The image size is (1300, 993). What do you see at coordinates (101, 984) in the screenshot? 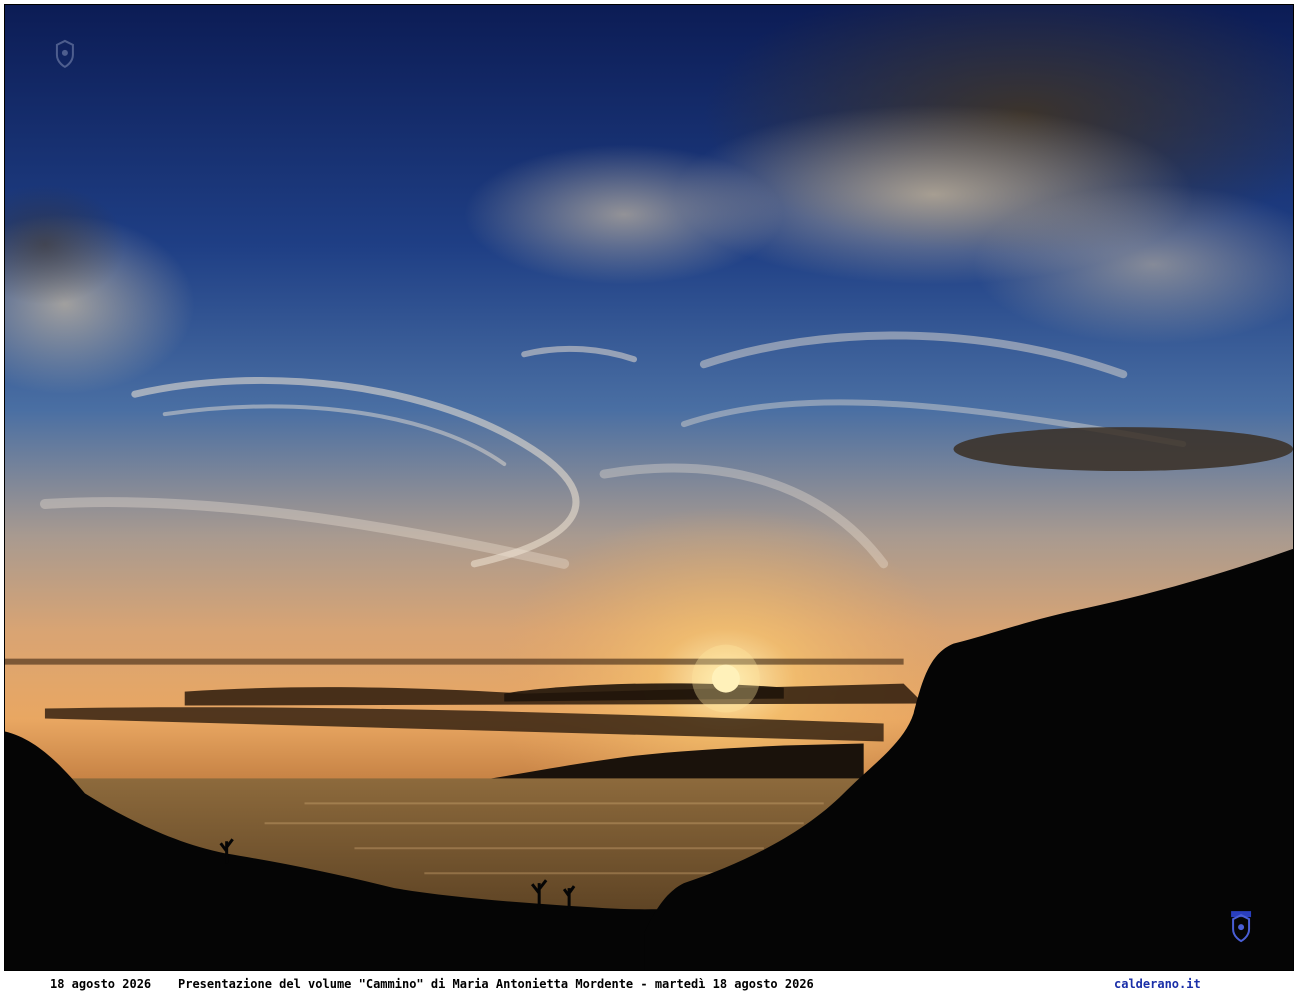
I see `caption-date: 18 agosto 2026` at bounding box center [101, 984].